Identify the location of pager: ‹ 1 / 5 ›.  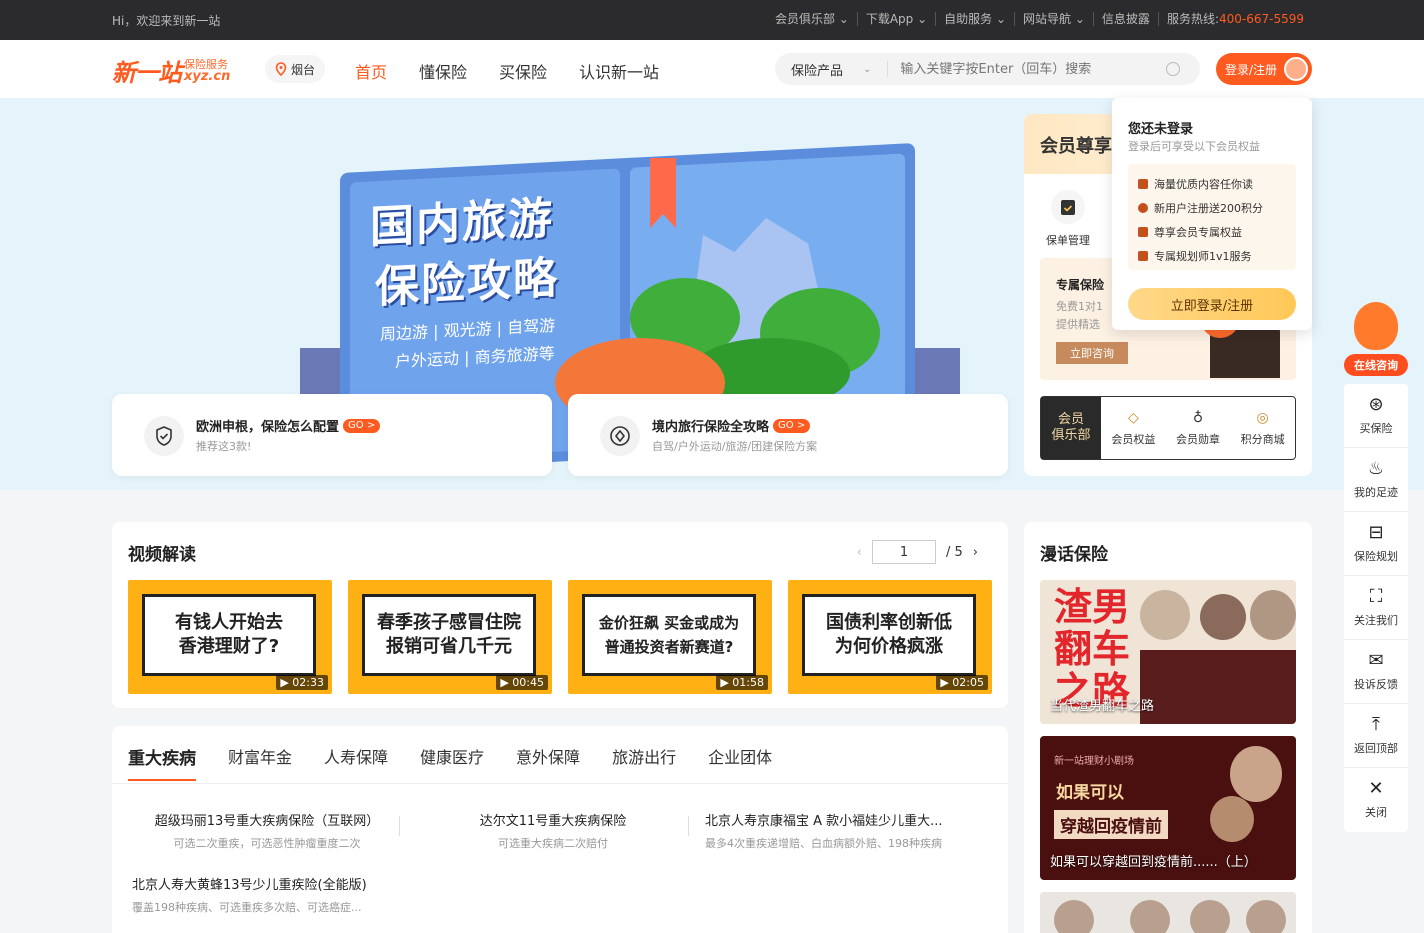
(917, 552).